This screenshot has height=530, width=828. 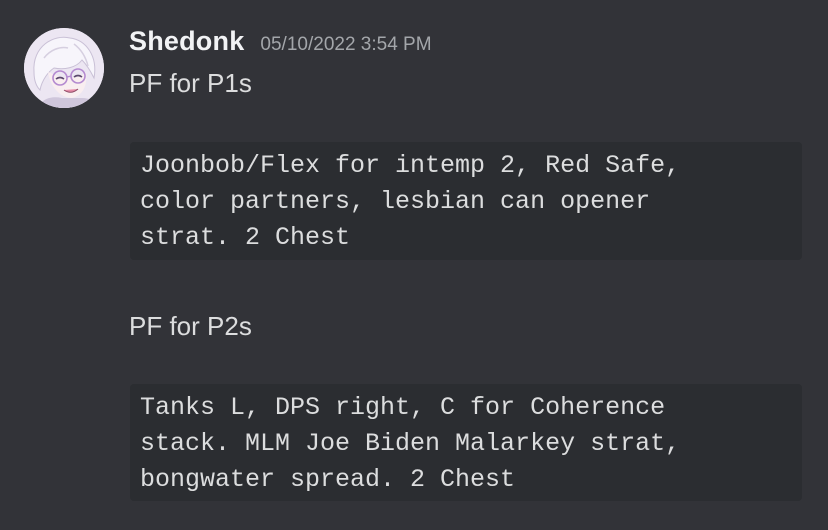 What do you see at coordinates (190, 326) in the screenshot?
I see `message-text-line-2: PF for P2s` at bounding box center [190, 326].